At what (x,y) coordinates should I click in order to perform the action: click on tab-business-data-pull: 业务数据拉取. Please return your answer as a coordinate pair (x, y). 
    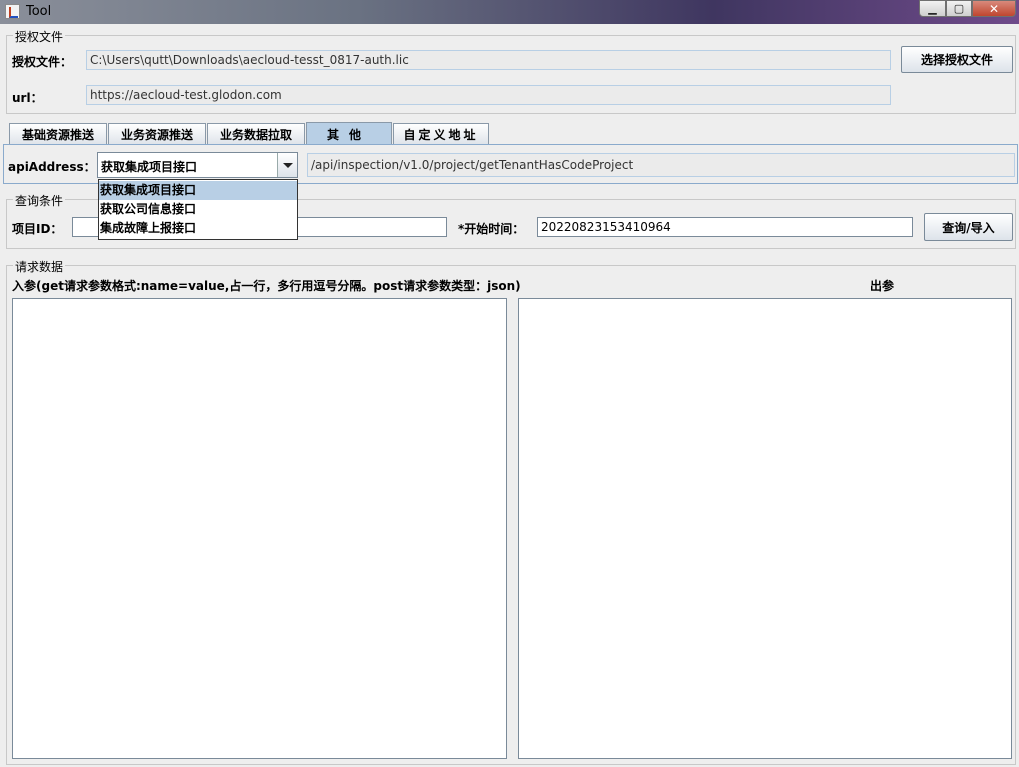
    Looking at the image, I should click on (256, 133).